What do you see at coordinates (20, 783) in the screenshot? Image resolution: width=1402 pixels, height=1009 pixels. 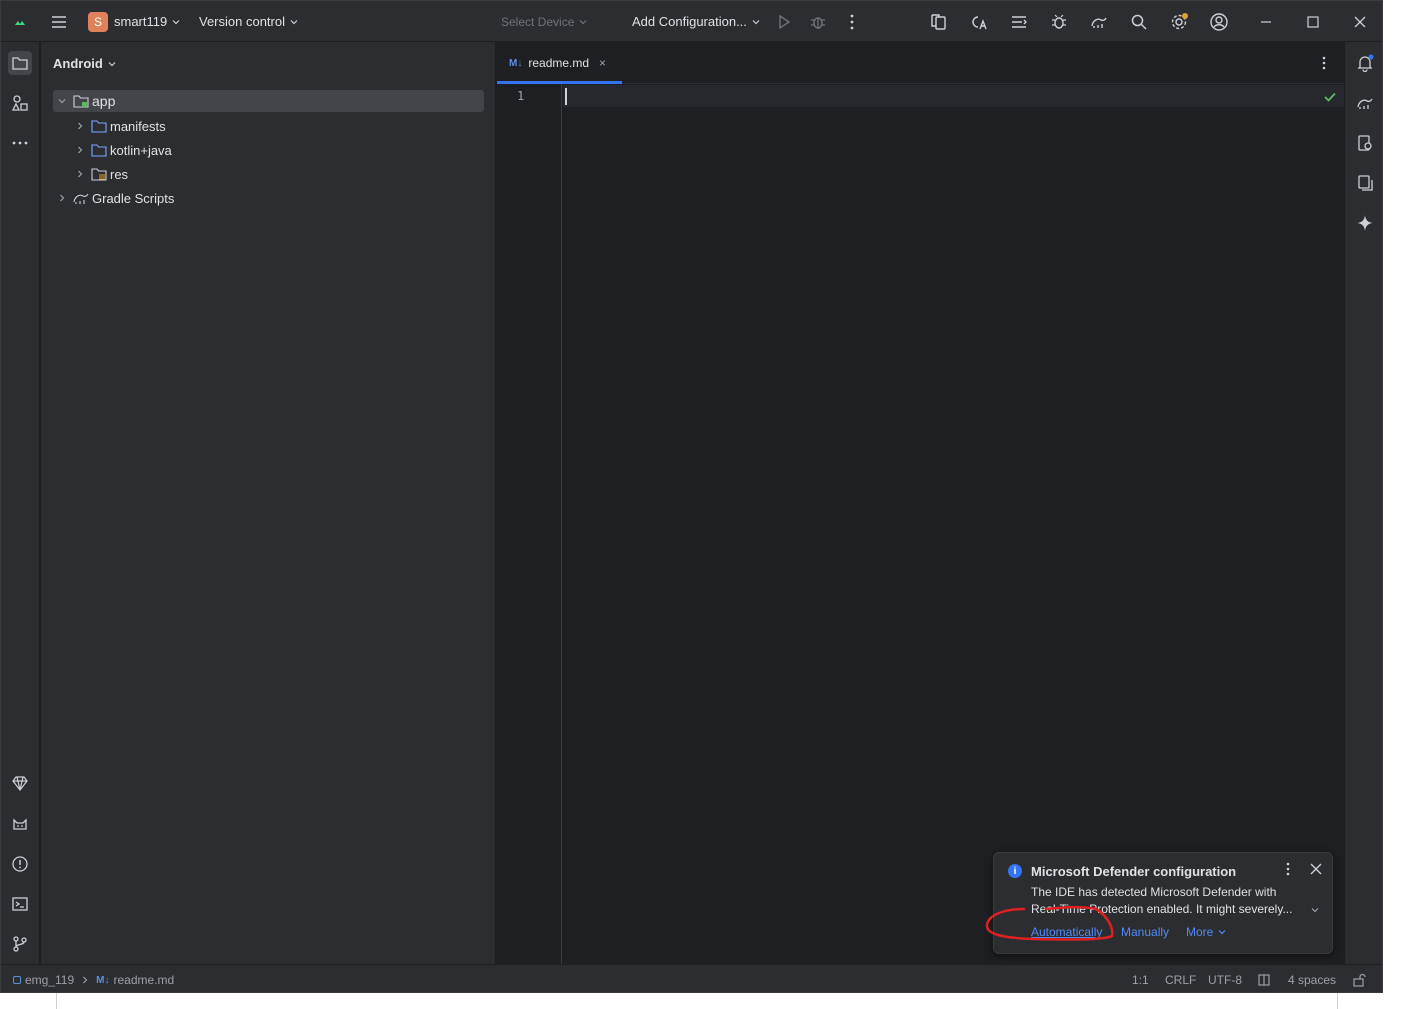 I see `gem-icon` at bounding box center [20, 783].